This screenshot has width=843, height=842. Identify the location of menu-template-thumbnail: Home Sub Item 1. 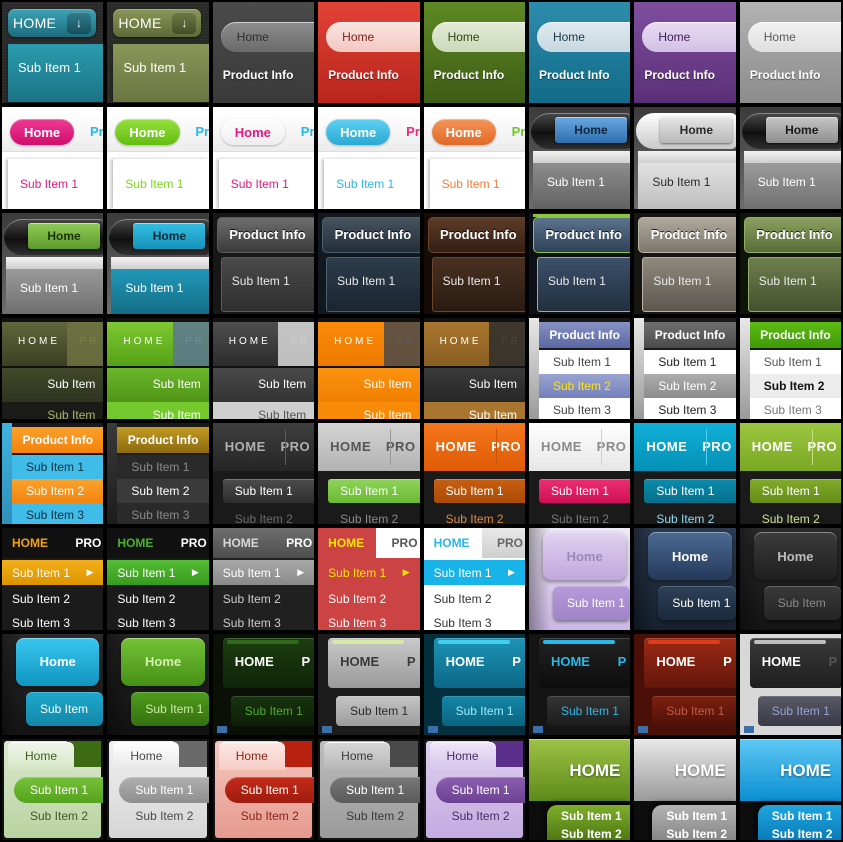
(579, 158).